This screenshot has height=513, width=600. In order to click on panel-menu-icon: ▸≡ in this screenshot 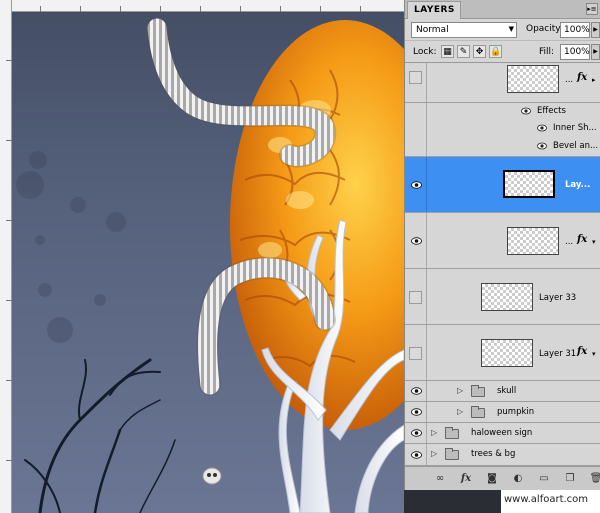, I will do `click(592, 9)`.